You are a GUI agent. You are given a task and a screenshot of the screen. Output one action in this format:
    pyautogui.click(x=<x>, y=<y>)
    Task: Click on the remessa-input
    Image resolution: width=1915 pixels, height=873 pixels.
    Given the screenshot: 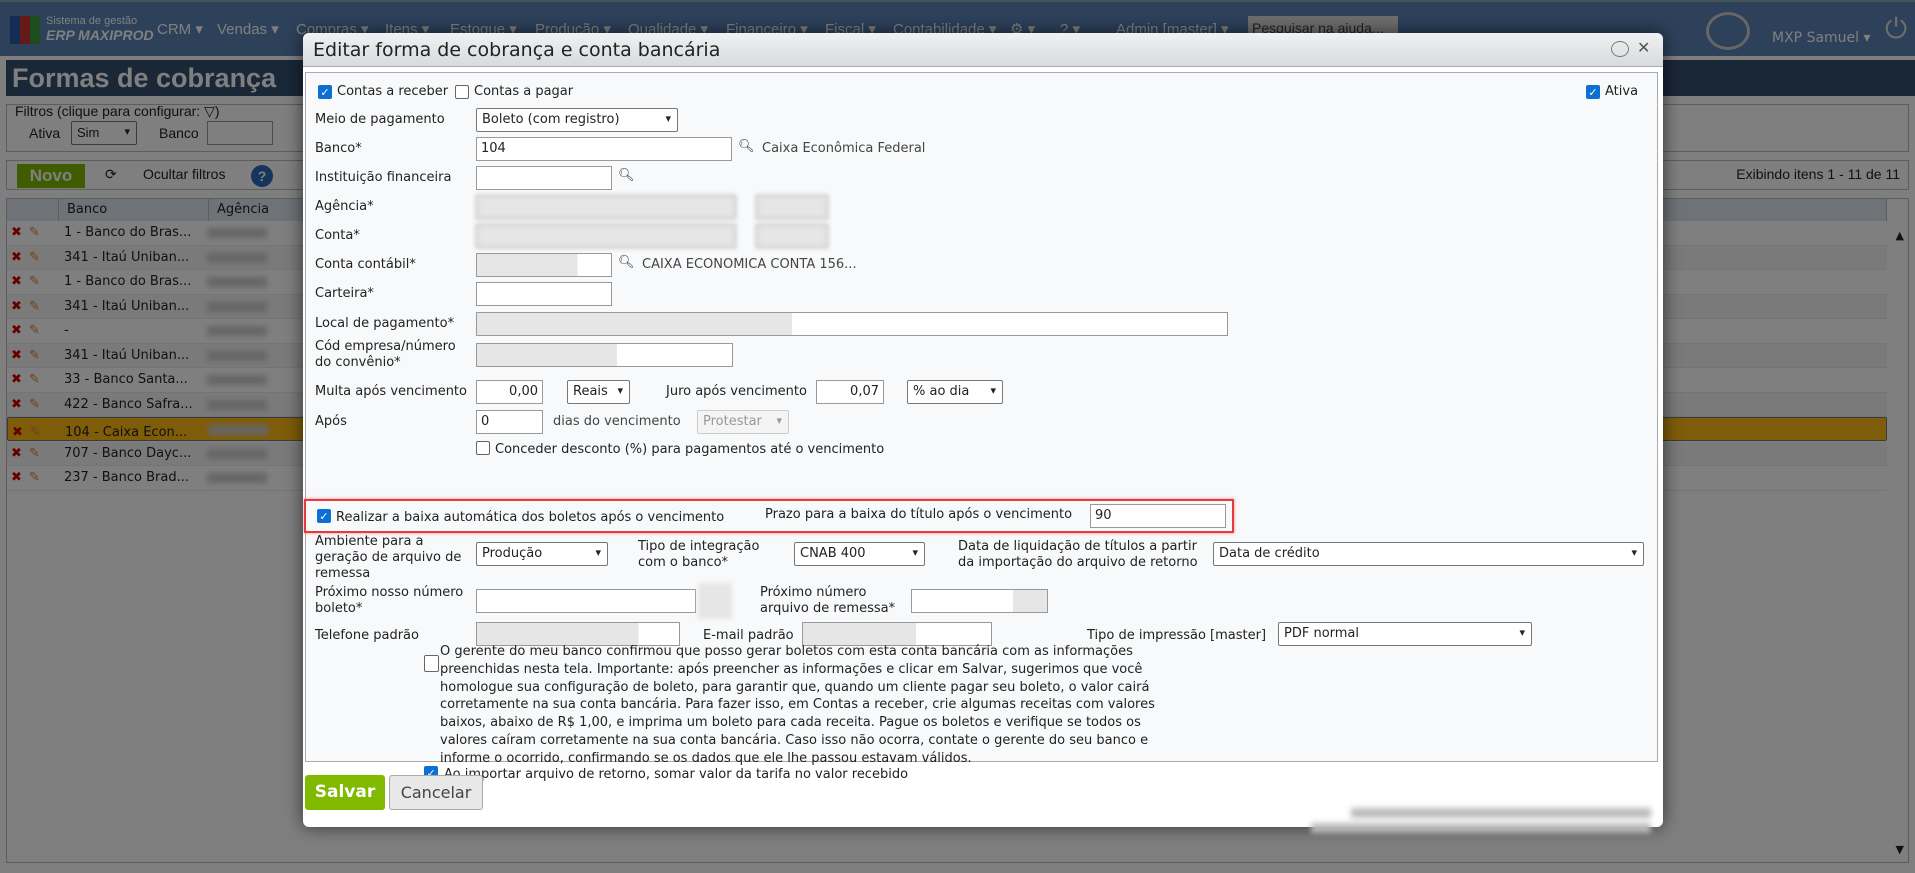 What is the action you would take?
    pyautogui.click(x=979, y=601)
    